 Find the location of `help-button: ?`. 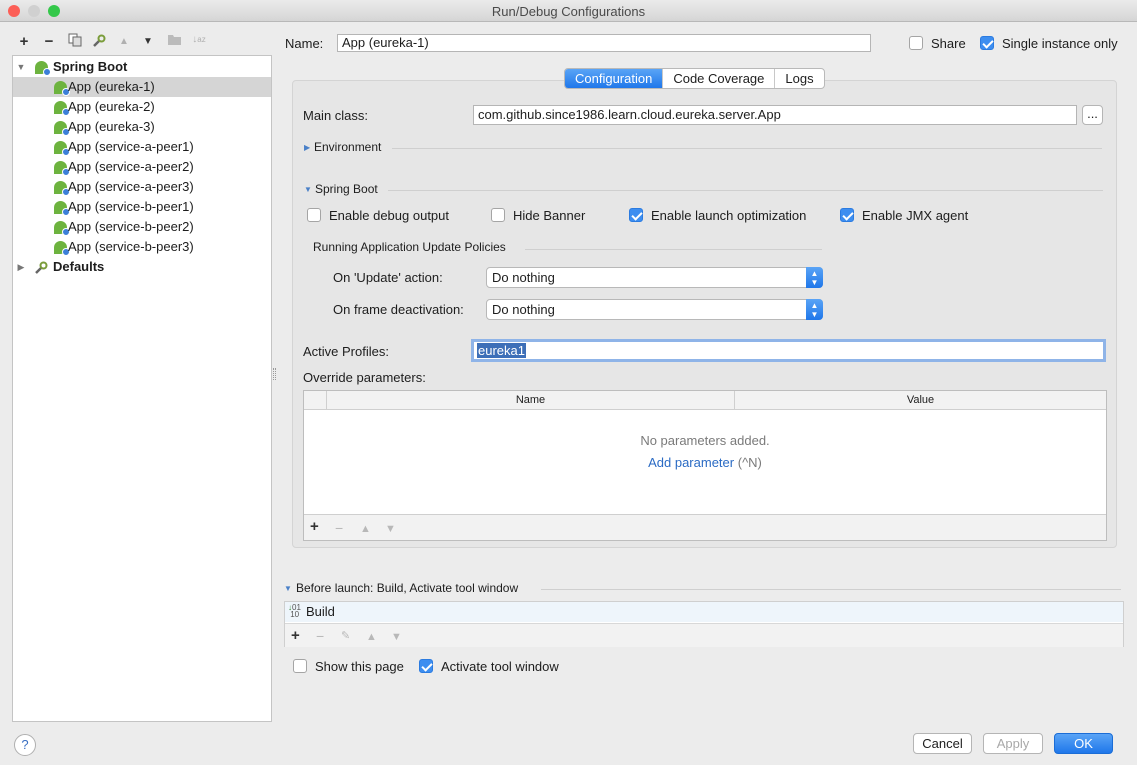

help-button: ? is located at coordinates (25, 745).